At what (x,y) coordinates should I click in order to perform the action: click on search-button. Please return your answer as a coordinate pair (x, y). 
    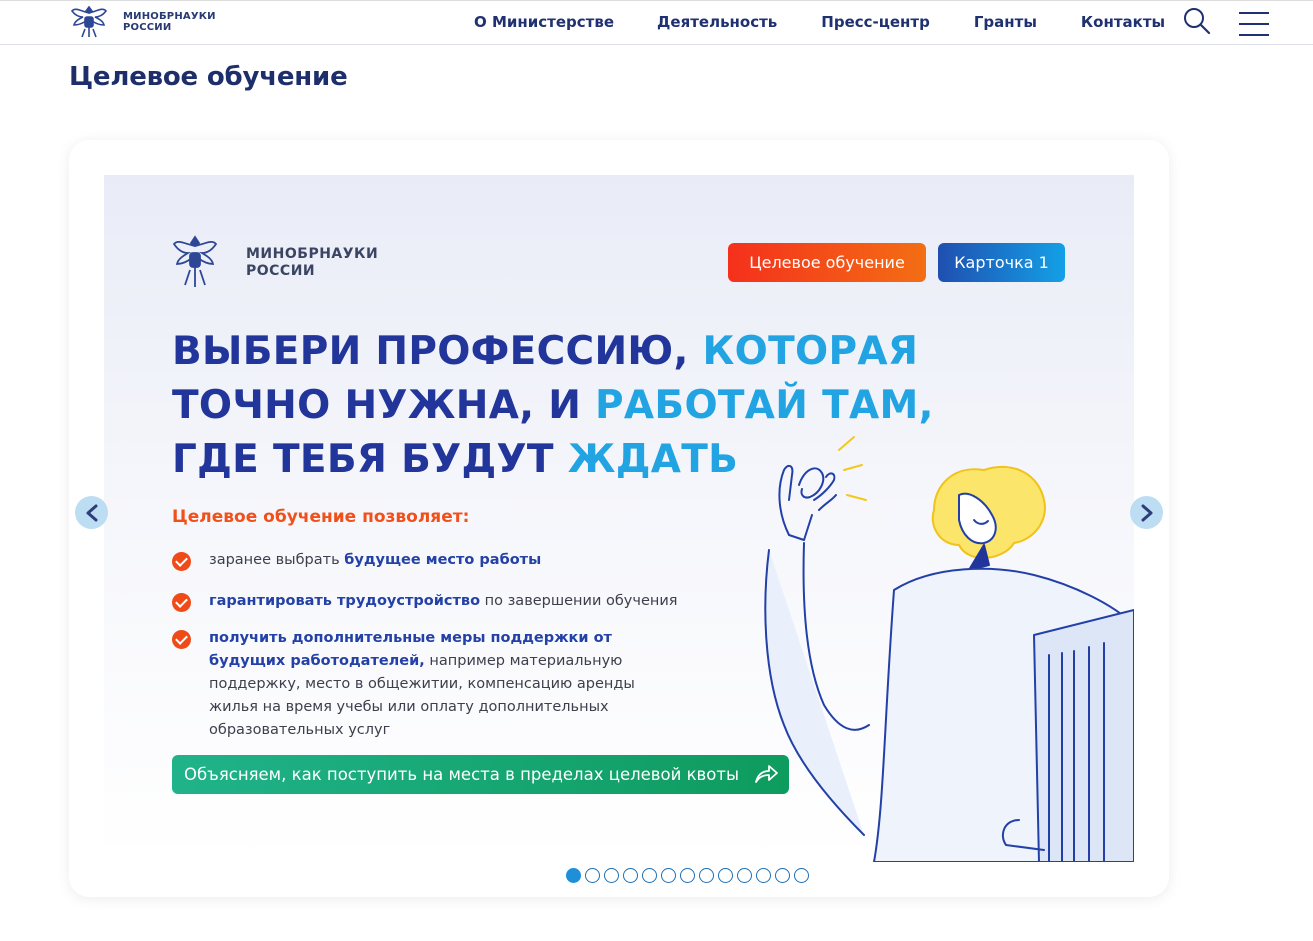
    Looking at the image, I should click on (1197, 21).